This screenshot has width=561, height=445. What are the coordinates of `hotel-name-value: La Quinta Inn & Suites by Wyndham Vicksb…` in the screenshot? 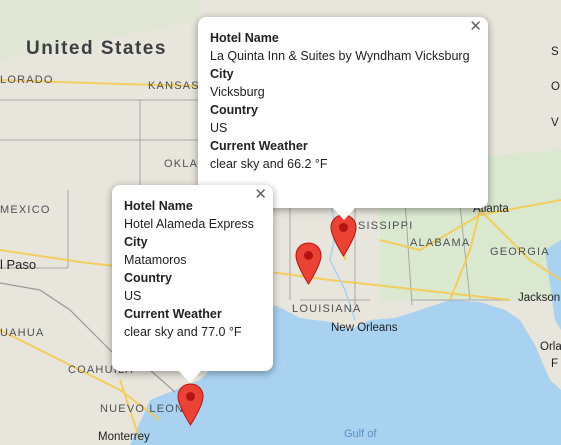 It's located at (340, 56).